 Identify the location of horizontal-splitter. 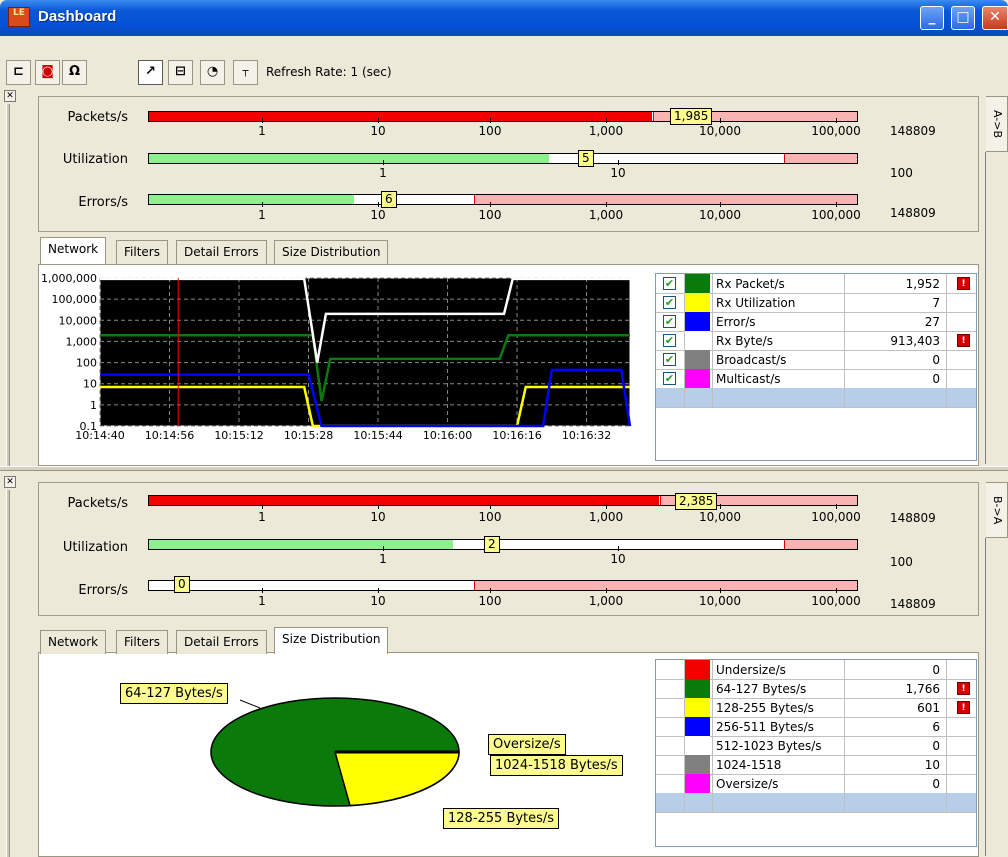
(504, 468).